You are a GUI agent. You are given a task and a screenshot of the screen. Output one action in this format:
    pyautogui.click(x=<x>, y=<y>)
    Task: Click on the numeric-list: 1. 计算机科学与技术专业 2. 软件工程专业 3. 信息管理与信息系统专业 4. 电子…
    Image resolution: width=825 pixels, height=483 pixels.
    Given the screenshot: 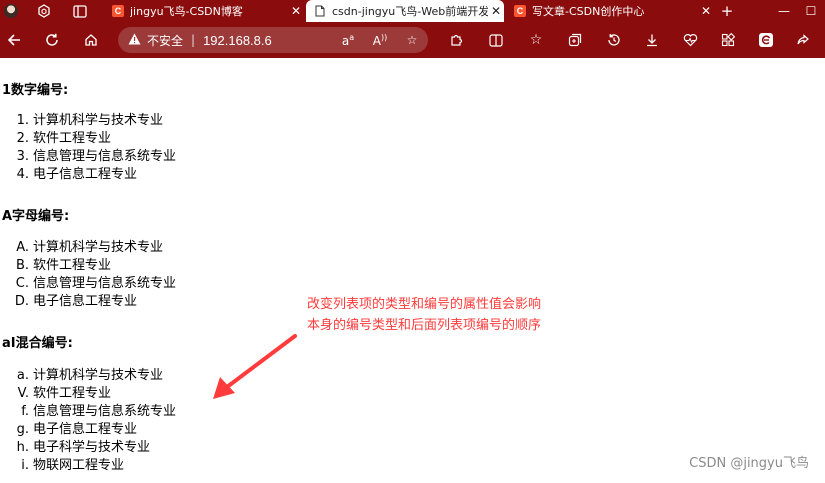 What is the action you would take?
    pyautogui.click(x=88, y=148)
    